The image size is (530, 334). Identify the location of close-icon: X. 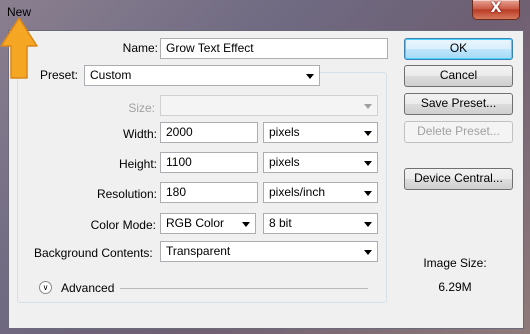
(496, 8).